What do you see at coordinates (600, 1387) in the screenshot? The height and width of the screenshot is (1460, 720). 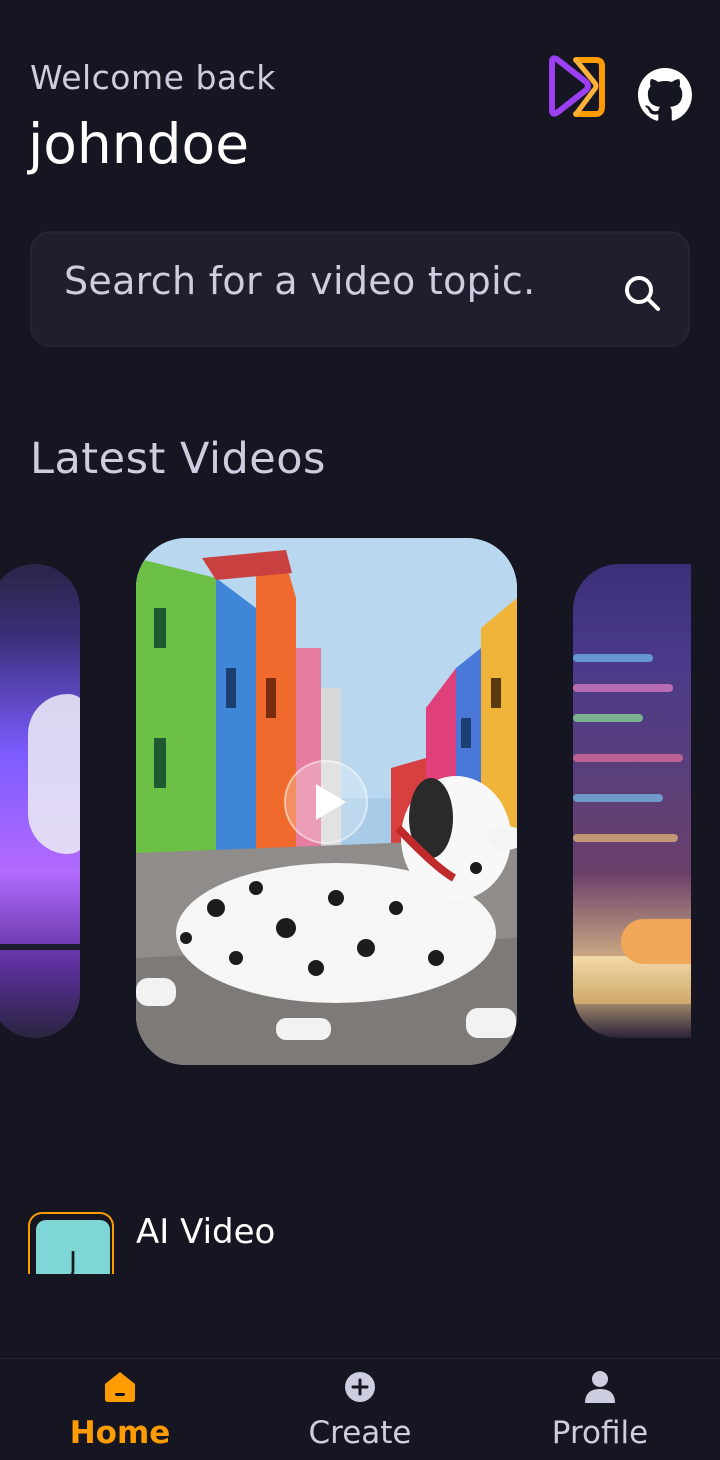 I see `profile-icon` at bounding box center [600, 1387].